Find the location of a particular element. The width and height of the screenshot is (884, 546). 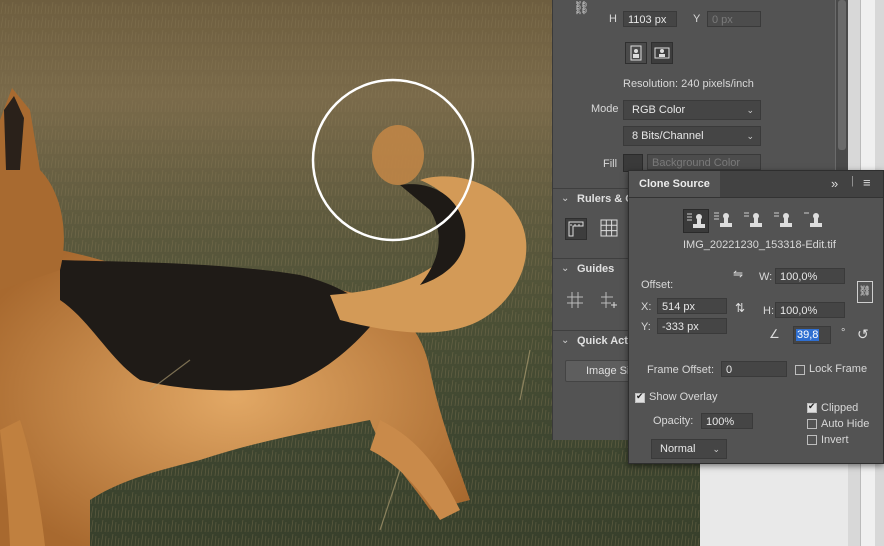

offset-x-field: 514 px is located at coordinates (692, 306).